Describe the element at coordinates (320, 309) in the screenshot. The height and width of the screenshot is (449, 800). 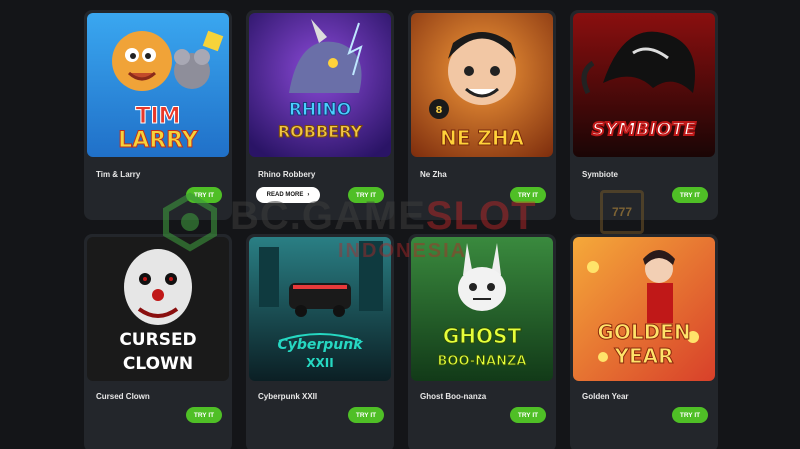
I see `game-thumbnail: Cyberpunk XXII` at that location.